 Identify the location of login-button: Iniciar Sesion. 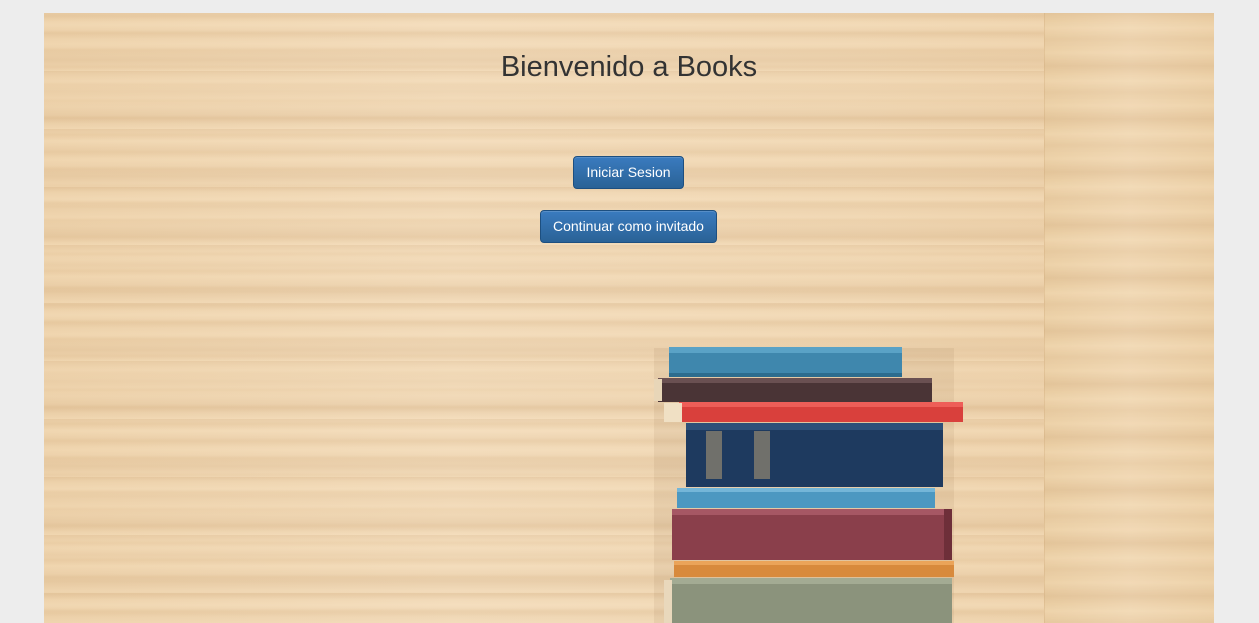
(628, 172).